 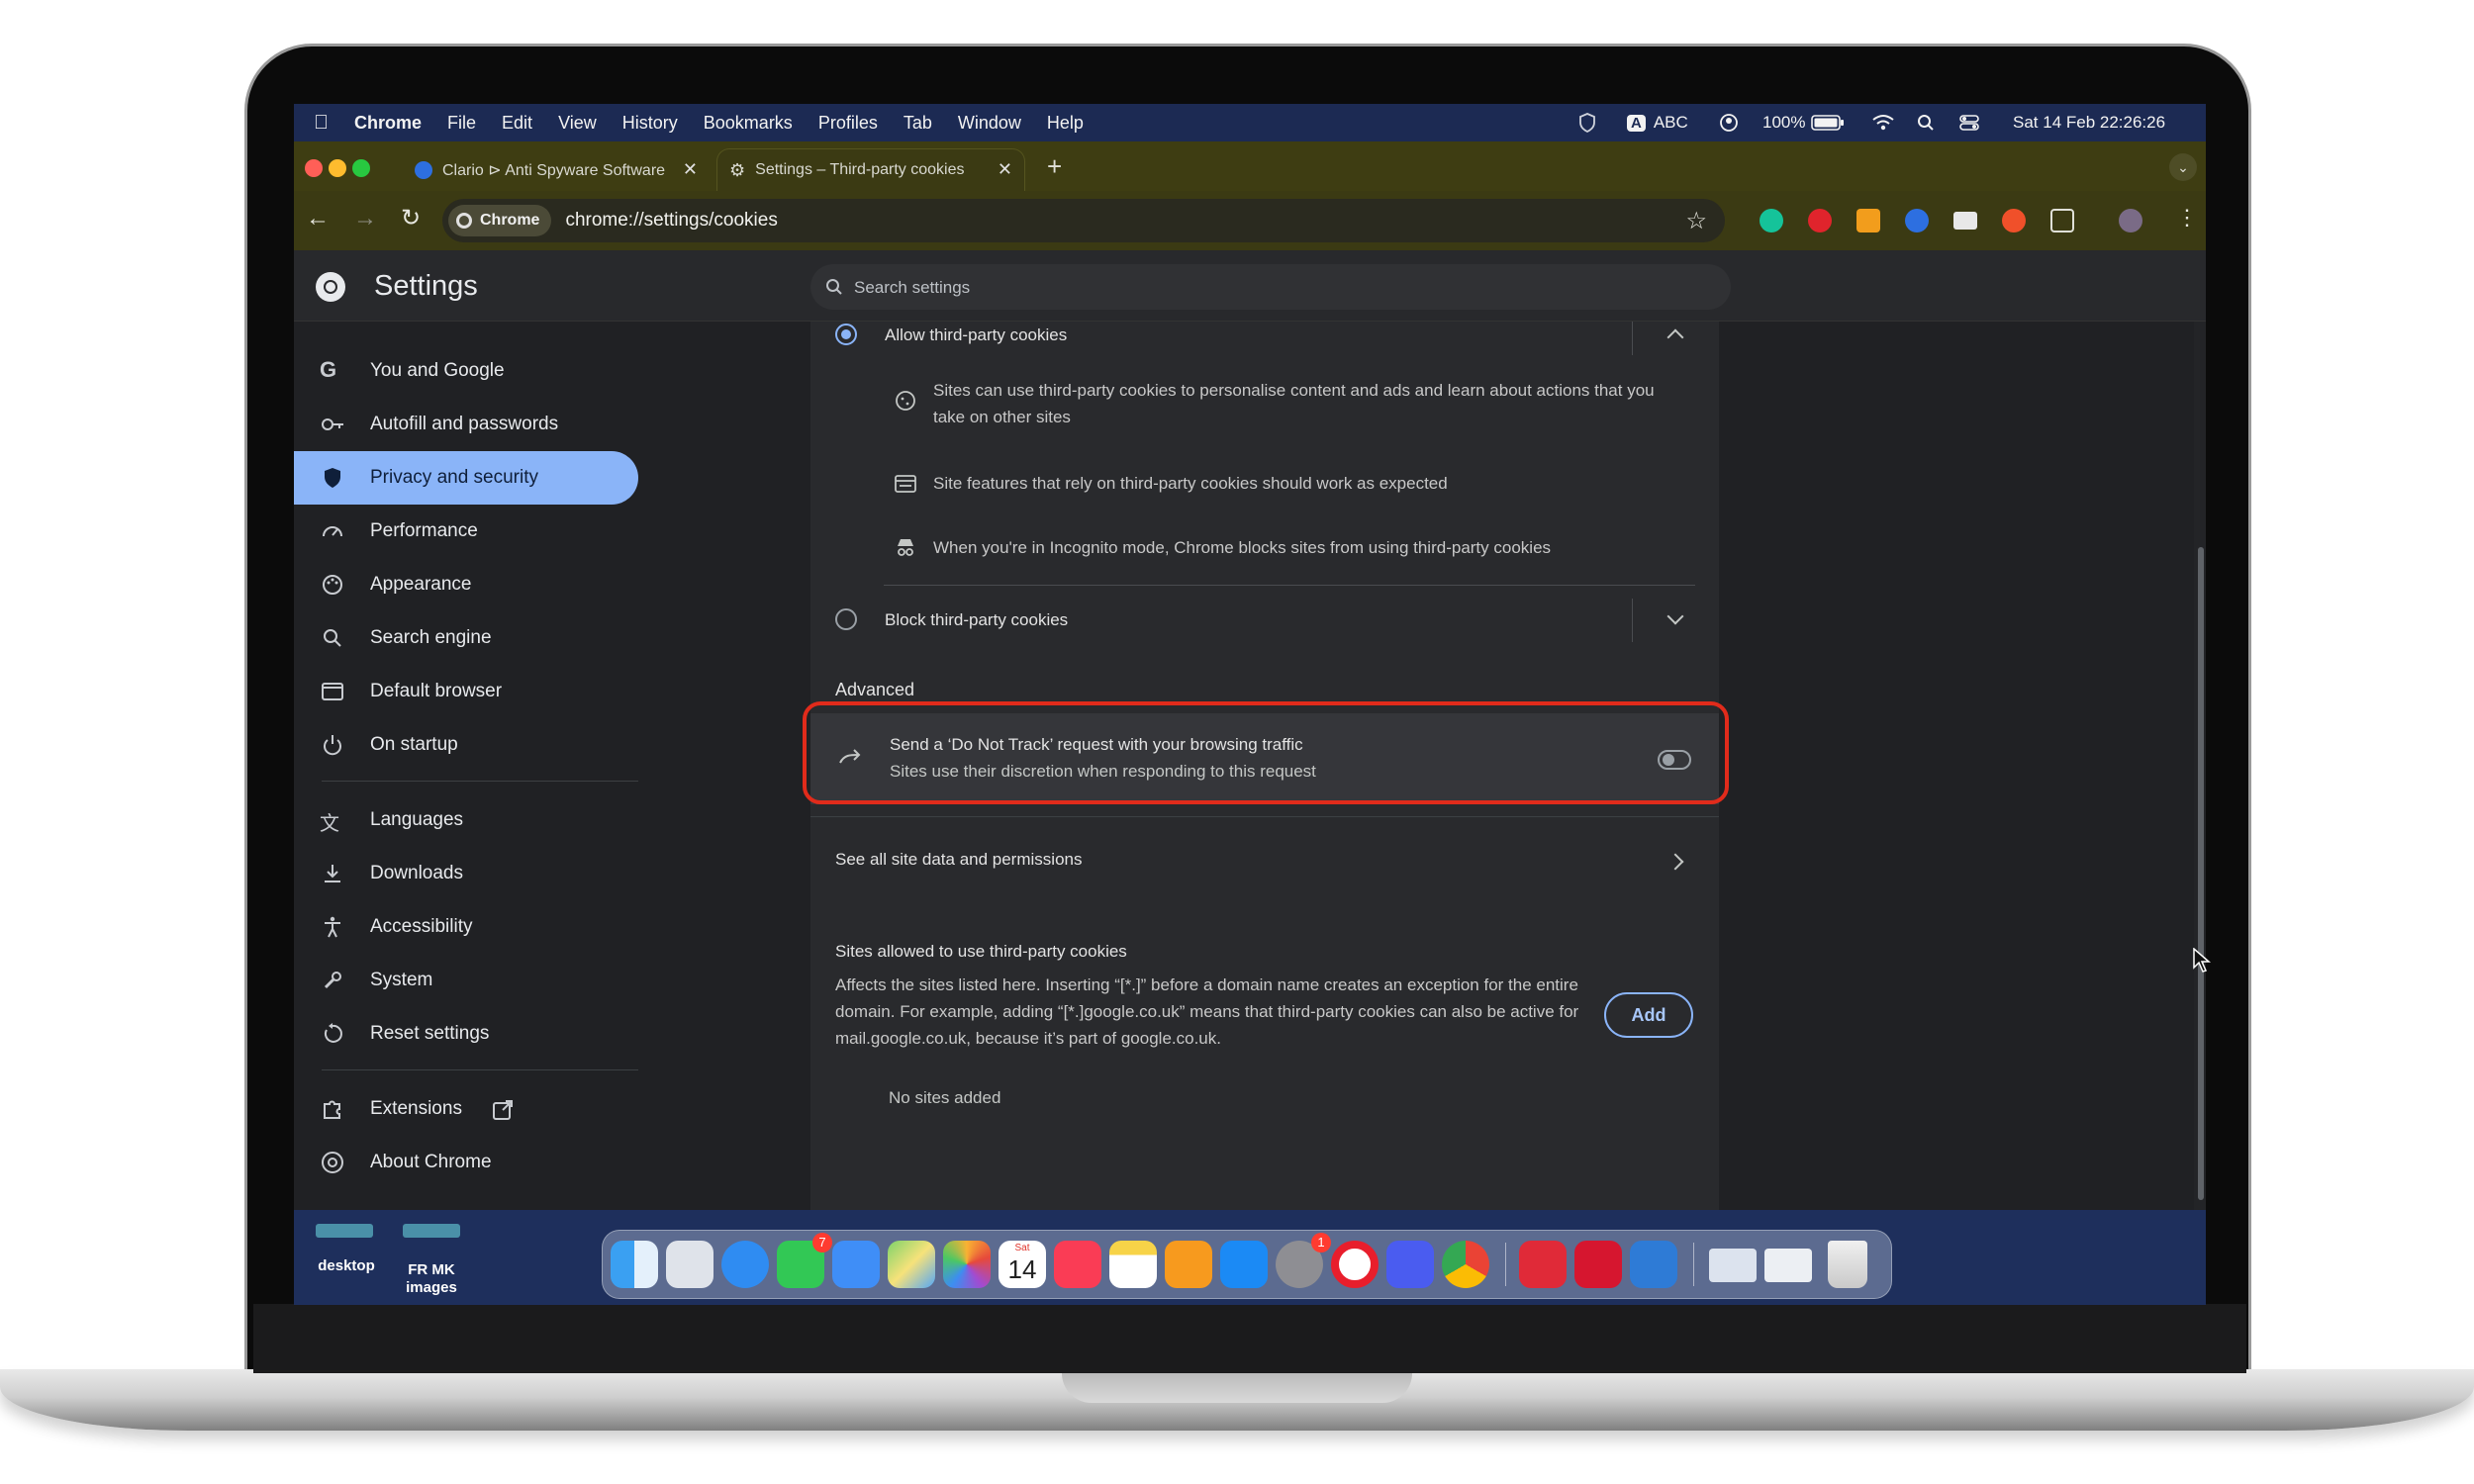 What do you see at coordinates (2130, 220) in the screenshot?
I see `profile-avatar` at bounding box center [2130, 220].